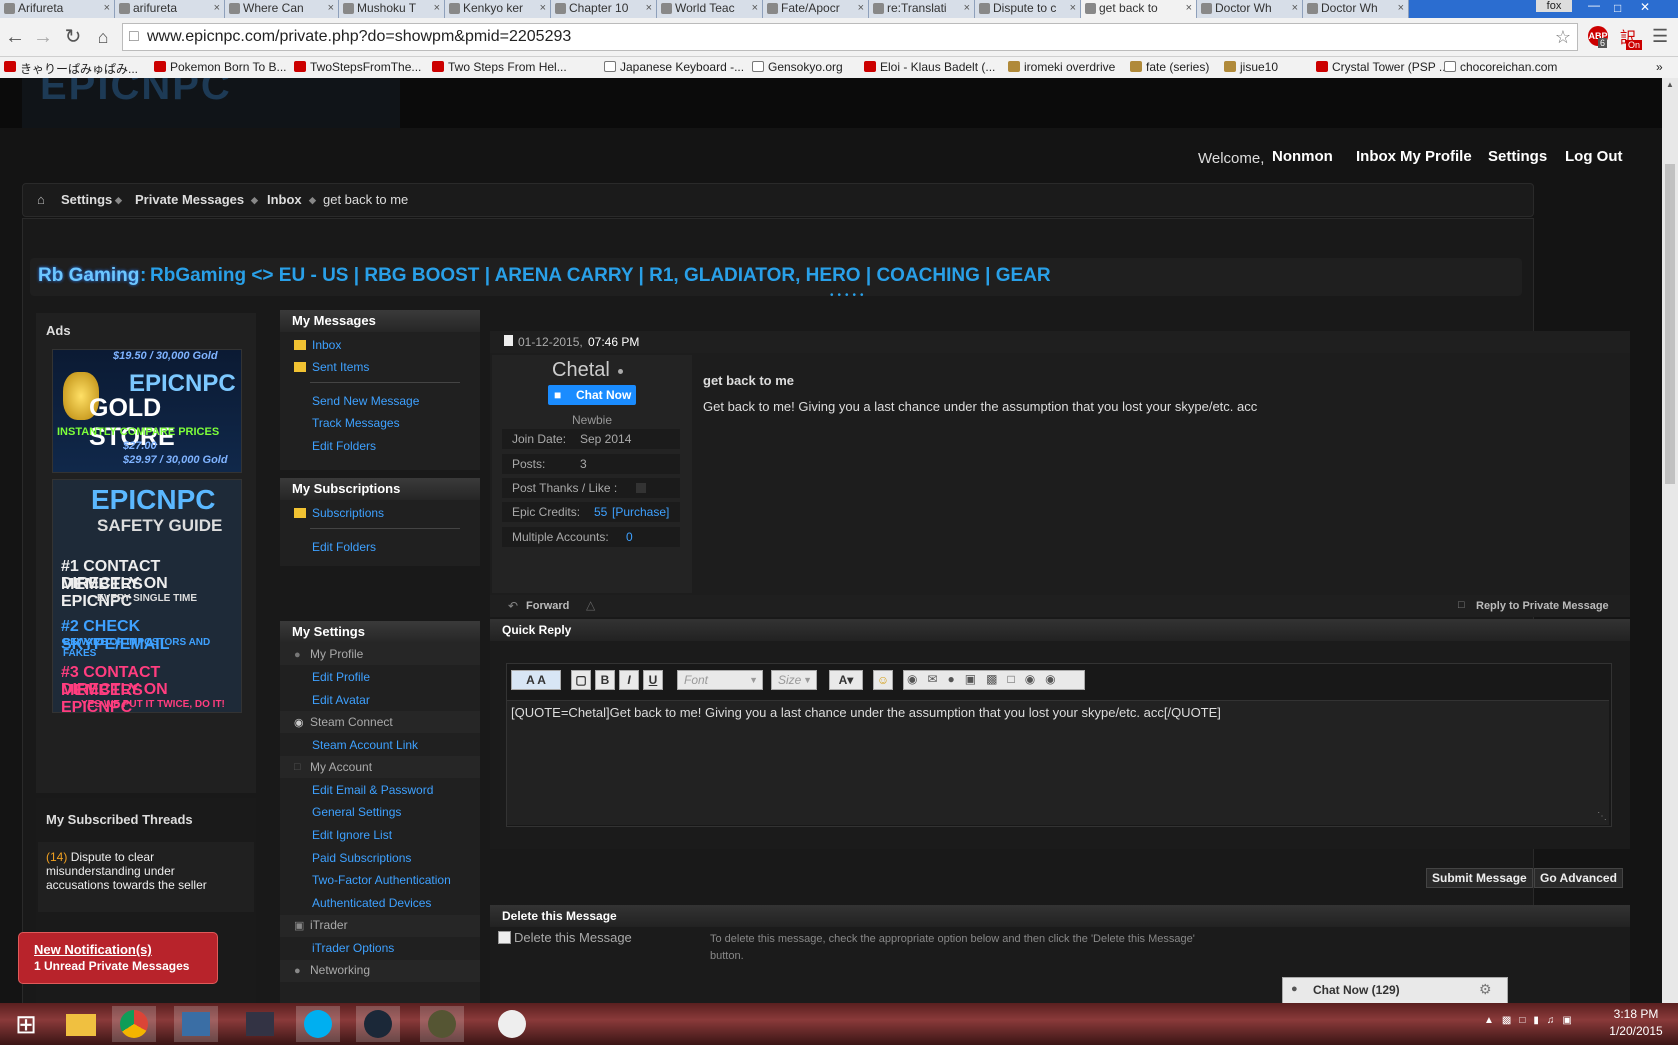  I want to click on font-color-icon: A▾, so click(846, 680).